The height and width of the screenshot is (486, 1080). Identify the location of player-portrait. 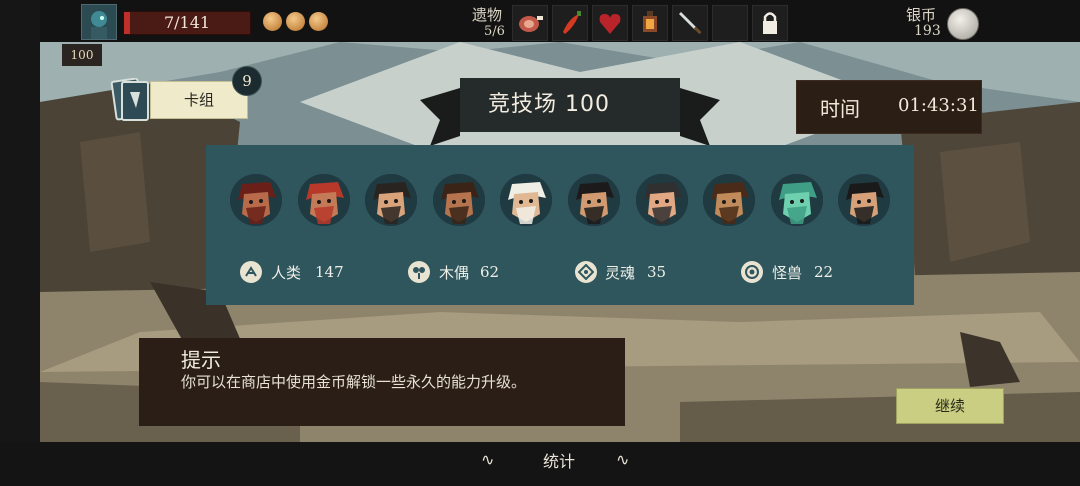
(99, 22).